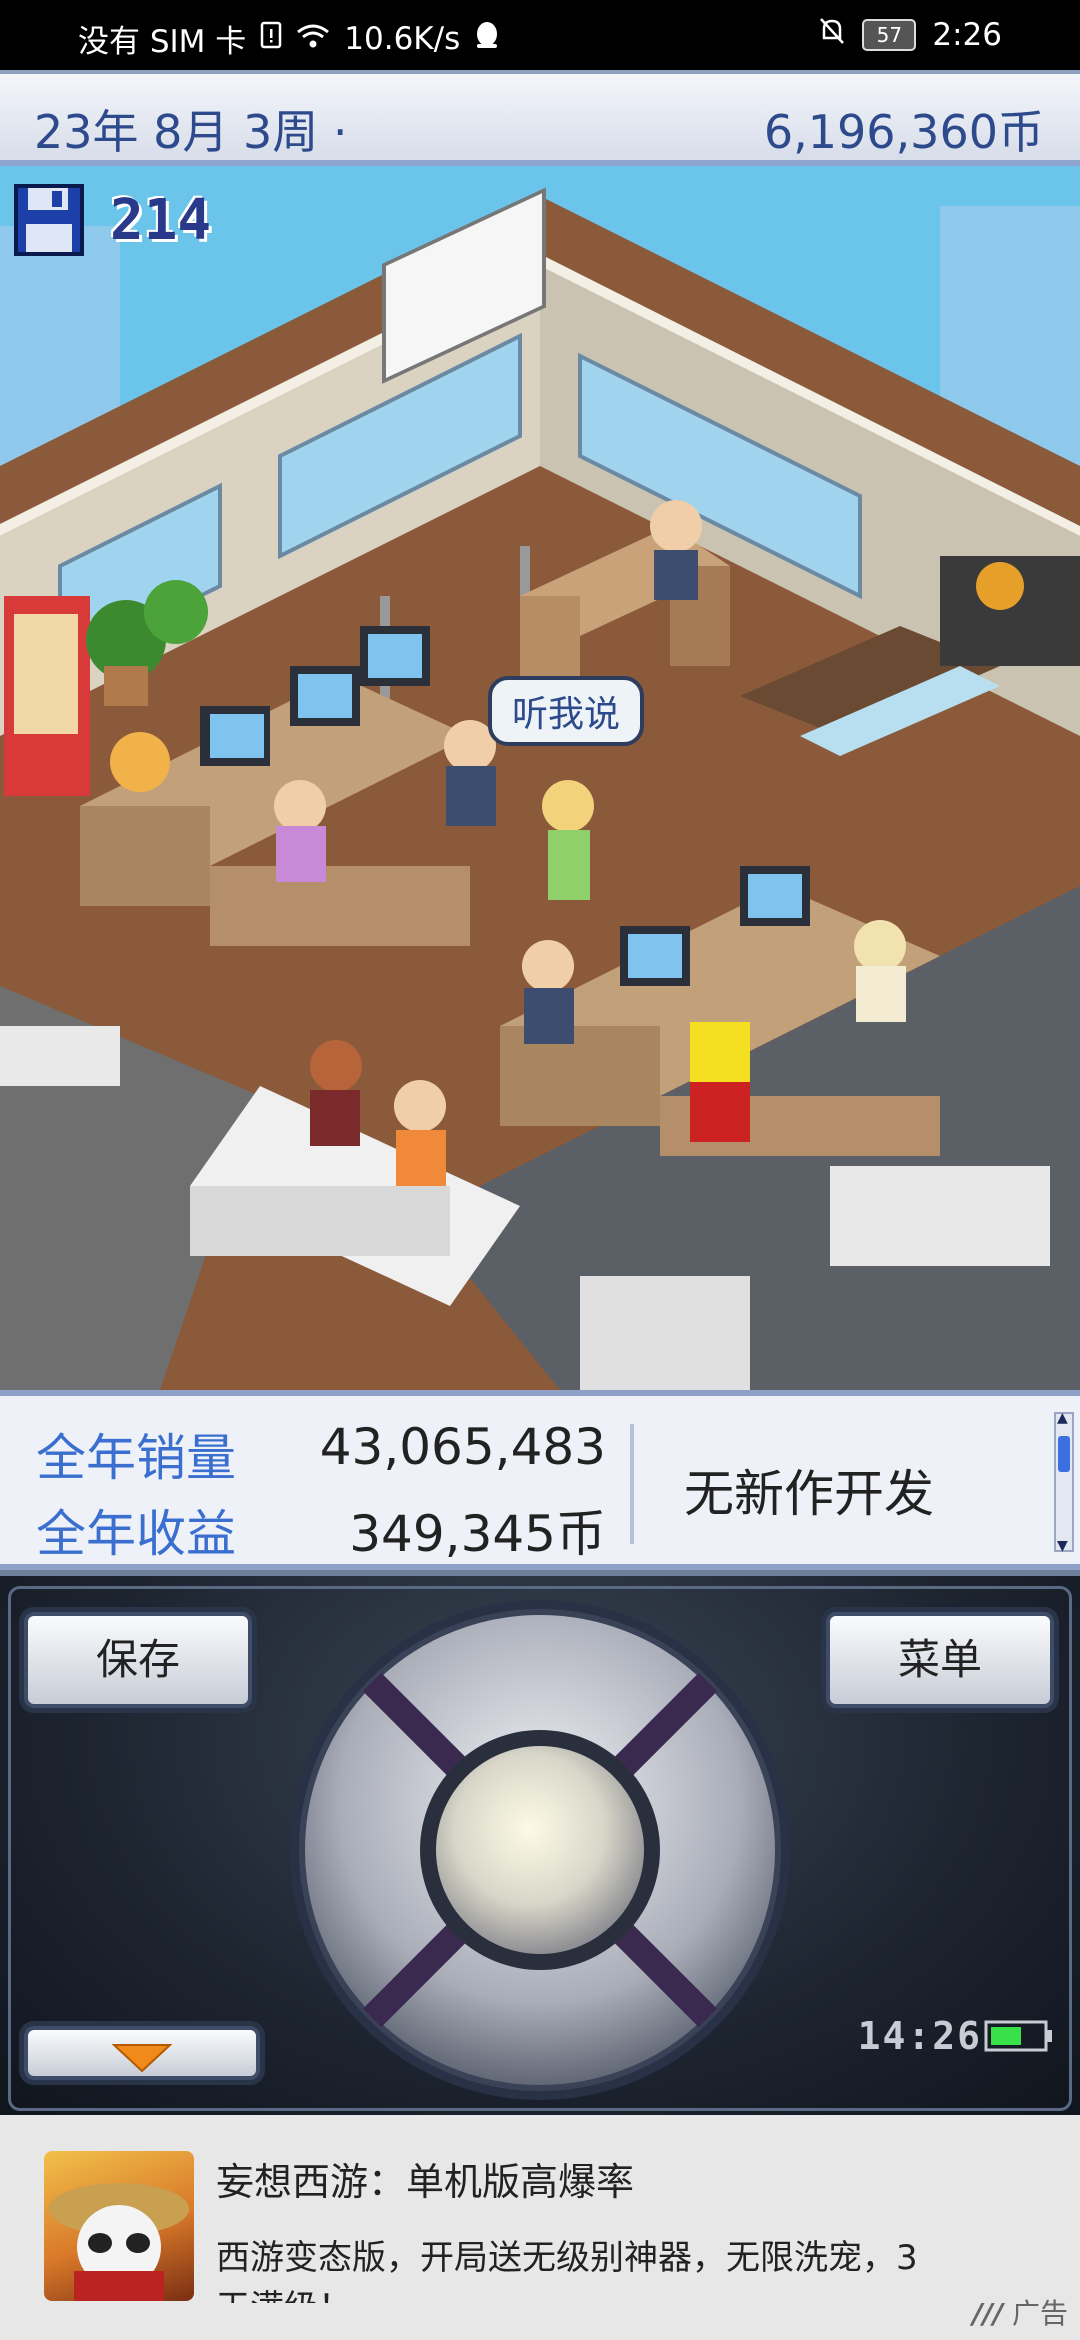 The width and height of the screenshot is (1080, 2340). What do you see at coordinates (967, 35) in the screenshot?
I see `clock: 2:26` at bounding box center [967, 35].